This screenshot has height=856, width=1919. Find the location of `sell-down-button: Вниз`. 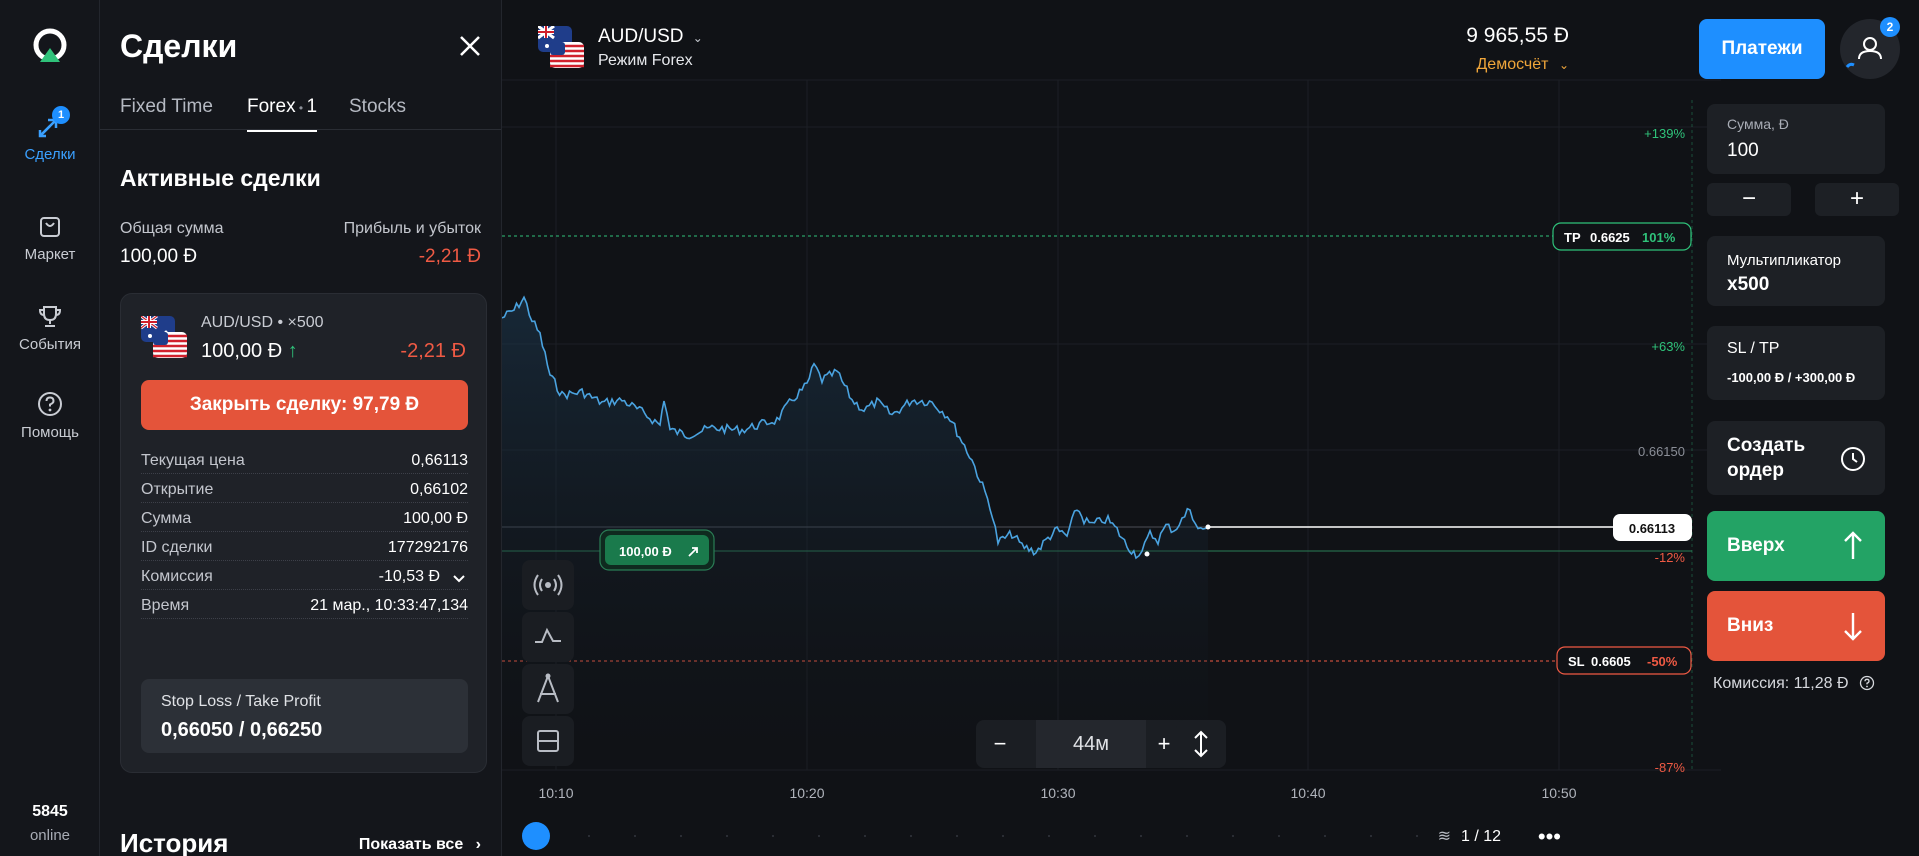

sell-down-button: Вниз is located at coordinates (1796, 626).